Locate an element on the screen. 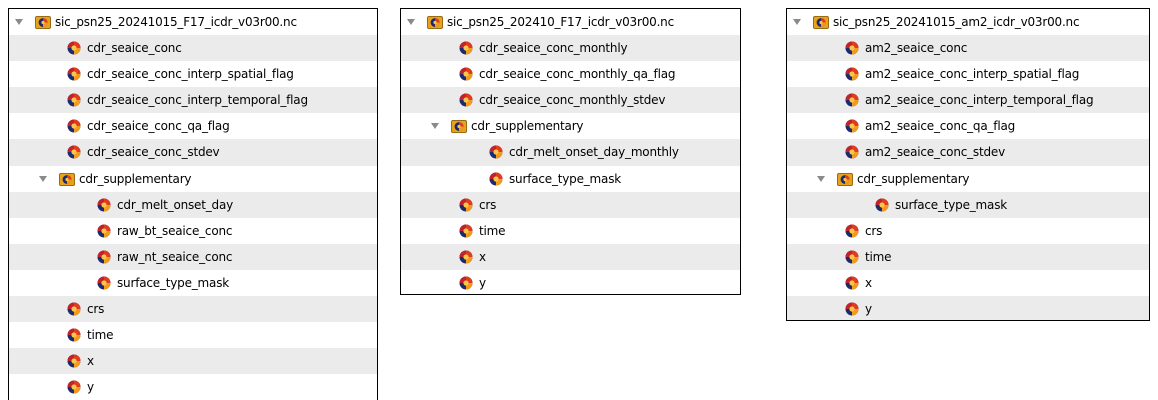  tree-variable: cdr_seaice_conc_interp_temporal_flag is located at coordinates (193, 100).